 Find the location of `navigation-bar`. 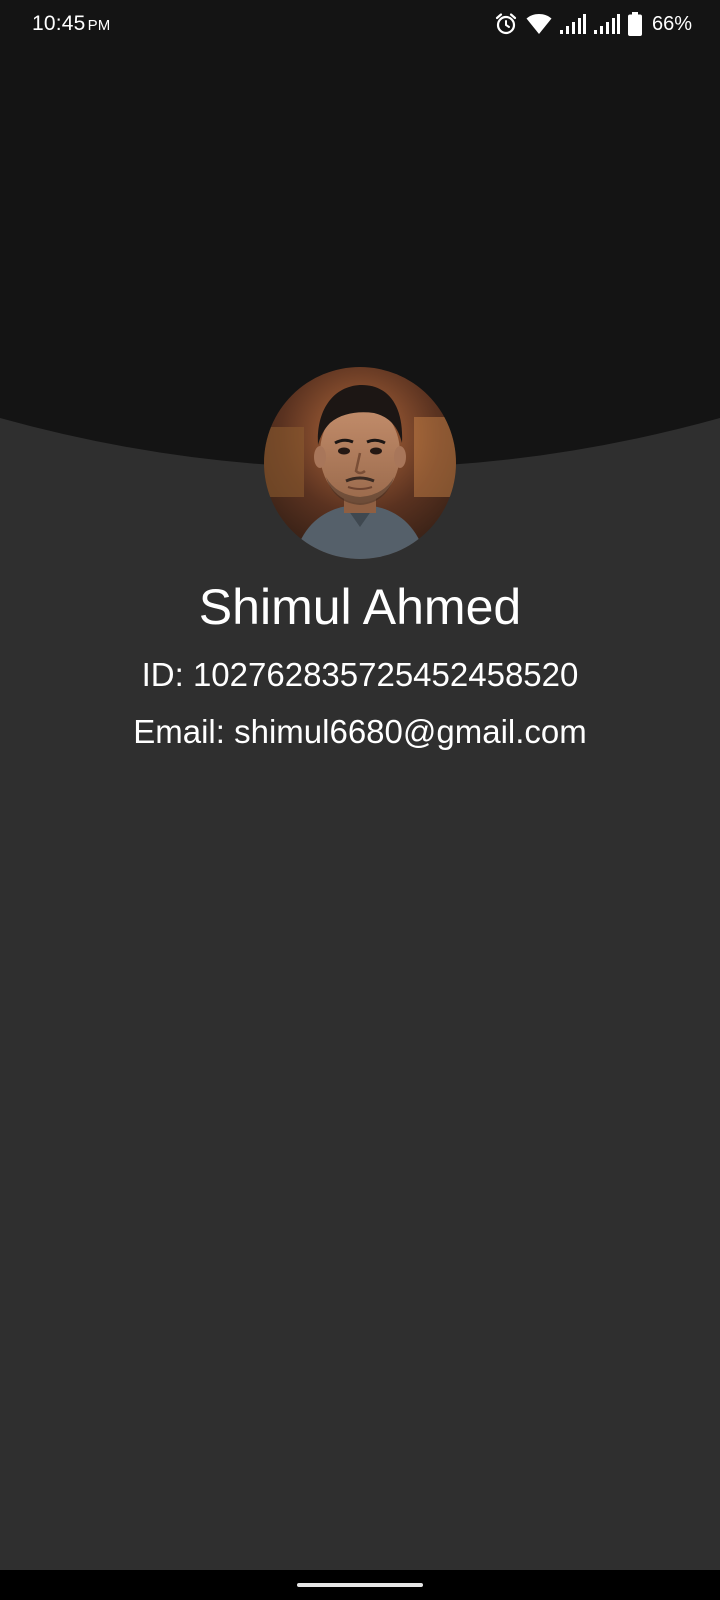

navigation-bar is located at coordinates (360, 1585).